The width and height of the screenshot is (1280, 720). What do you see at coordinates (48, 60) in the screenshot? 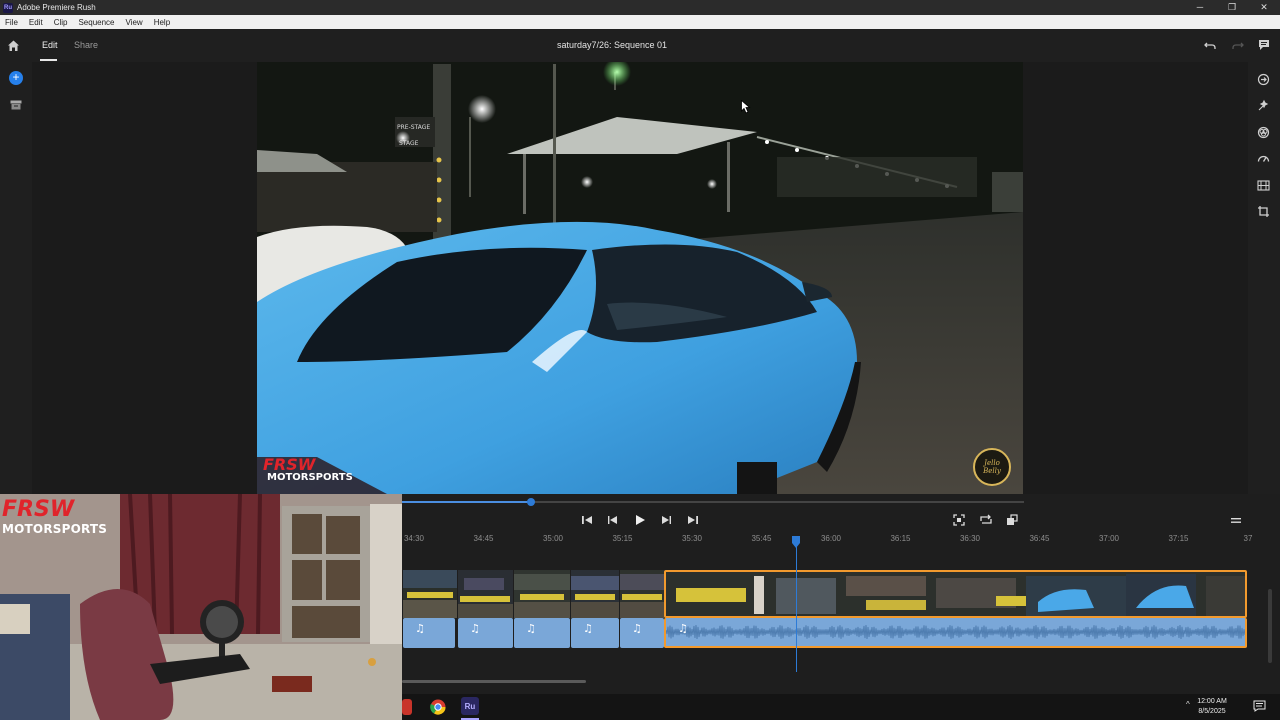
I see `active-tab-indicator` at bounding box center [48, 60].